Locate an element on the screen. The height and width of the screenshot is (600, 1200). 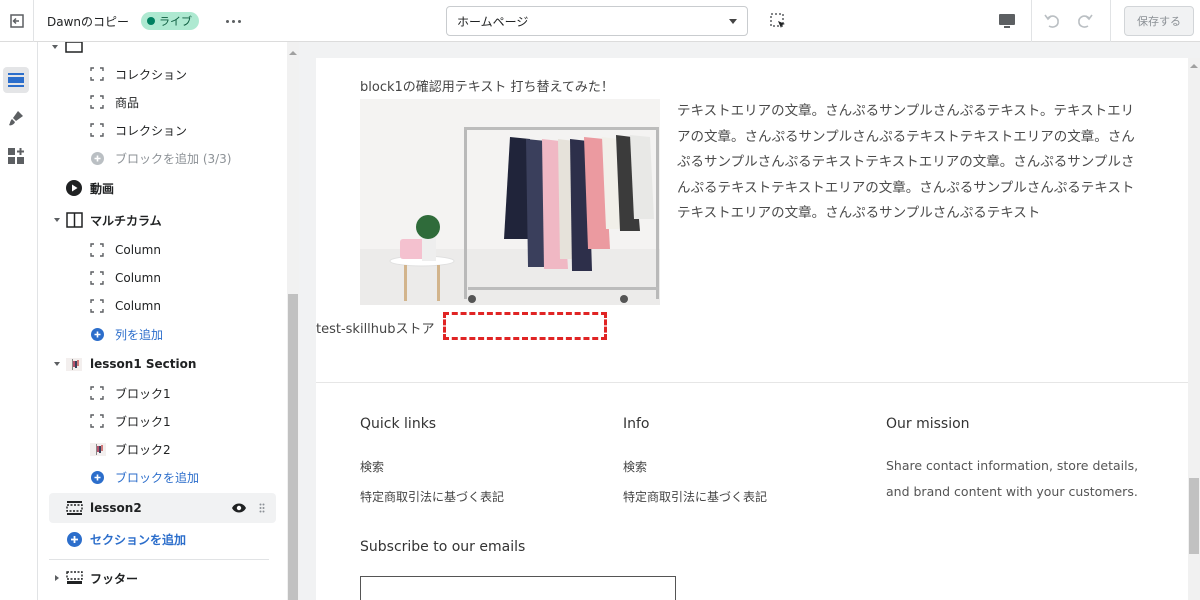
add-column-button: 列を追加 is located at coordinates (162, 334).